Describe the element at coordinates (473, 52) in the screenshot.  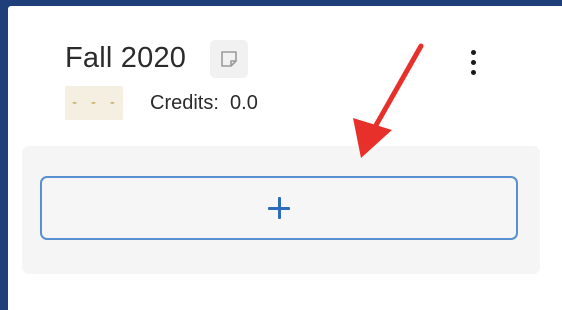
I see `more-vertical-icon` at that location.